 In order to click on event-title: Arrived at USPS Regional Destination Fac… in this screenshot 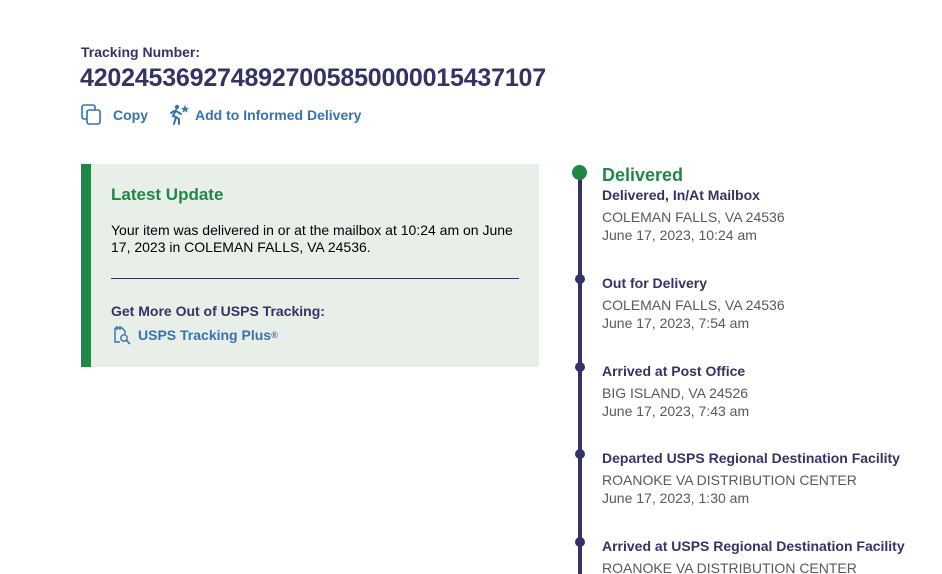, I will do `click(753, 546)`.